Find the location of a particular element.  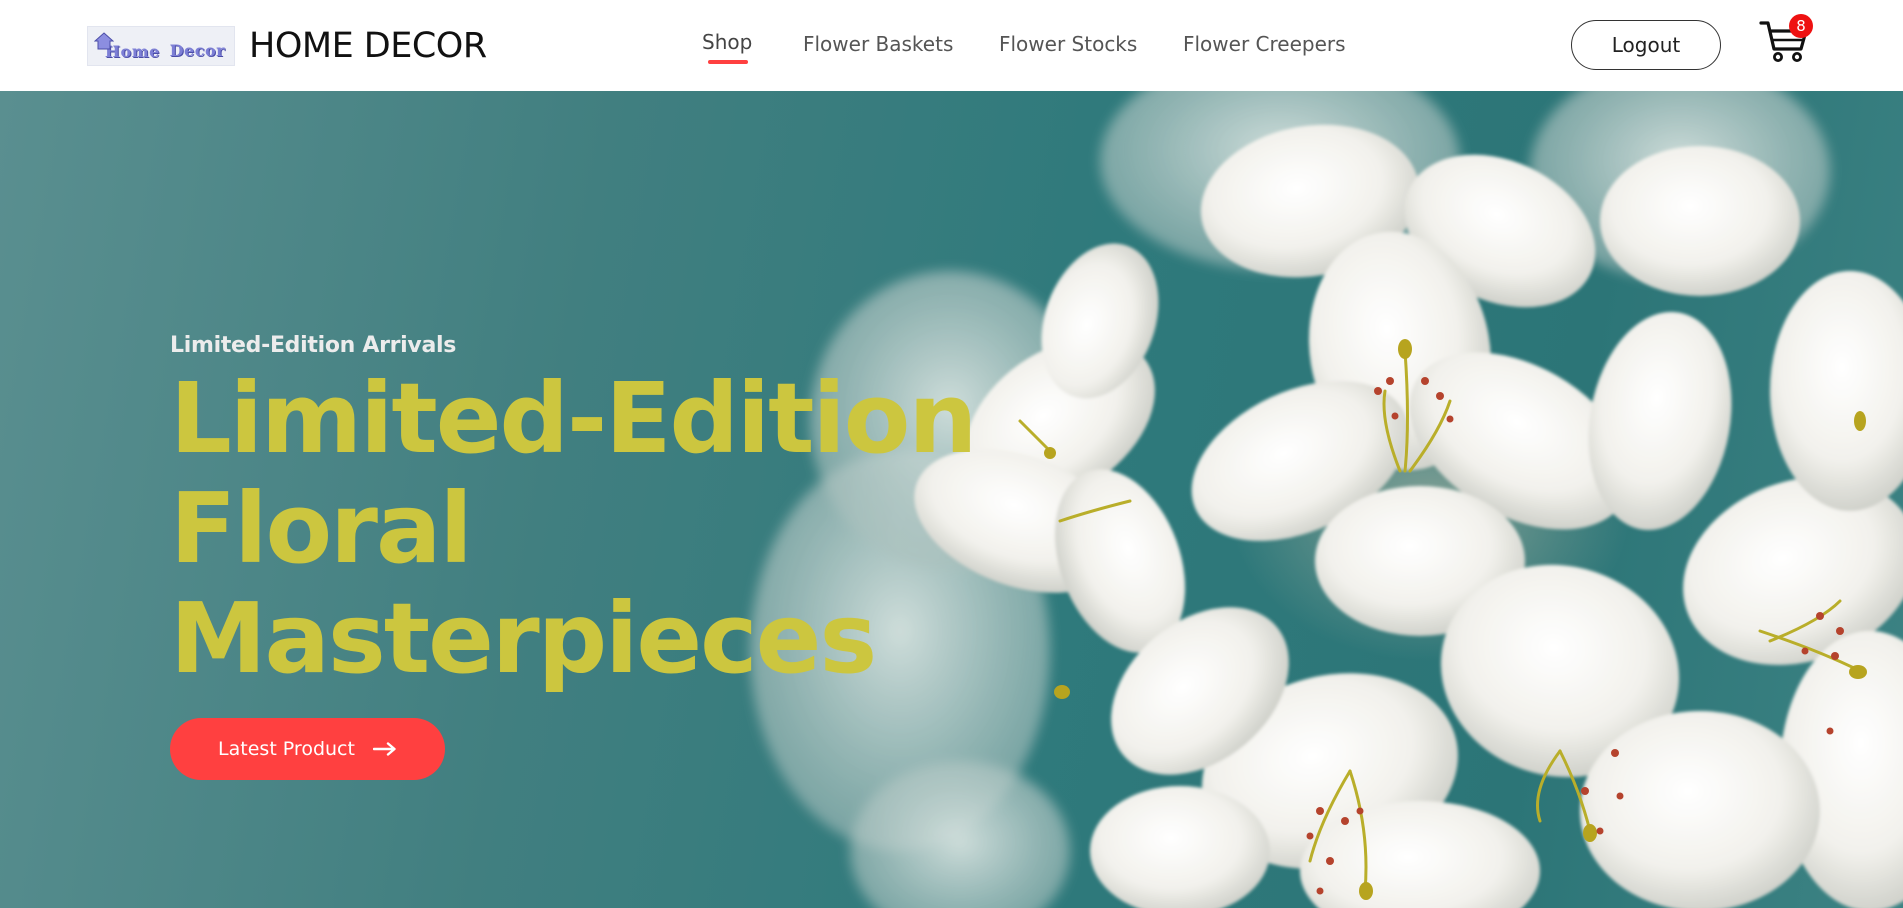

nav-item-flower-baskets: Flower Baskets is located at coordinates (878, 44).